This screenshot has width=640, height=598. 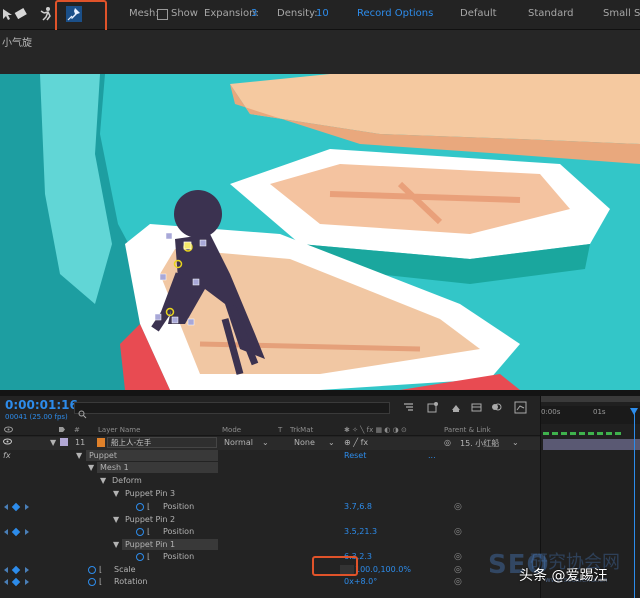 What do you see at coordinates (634, 411) in the screenshot?
I see `playhead-handle` at bounding box center [634, 411].